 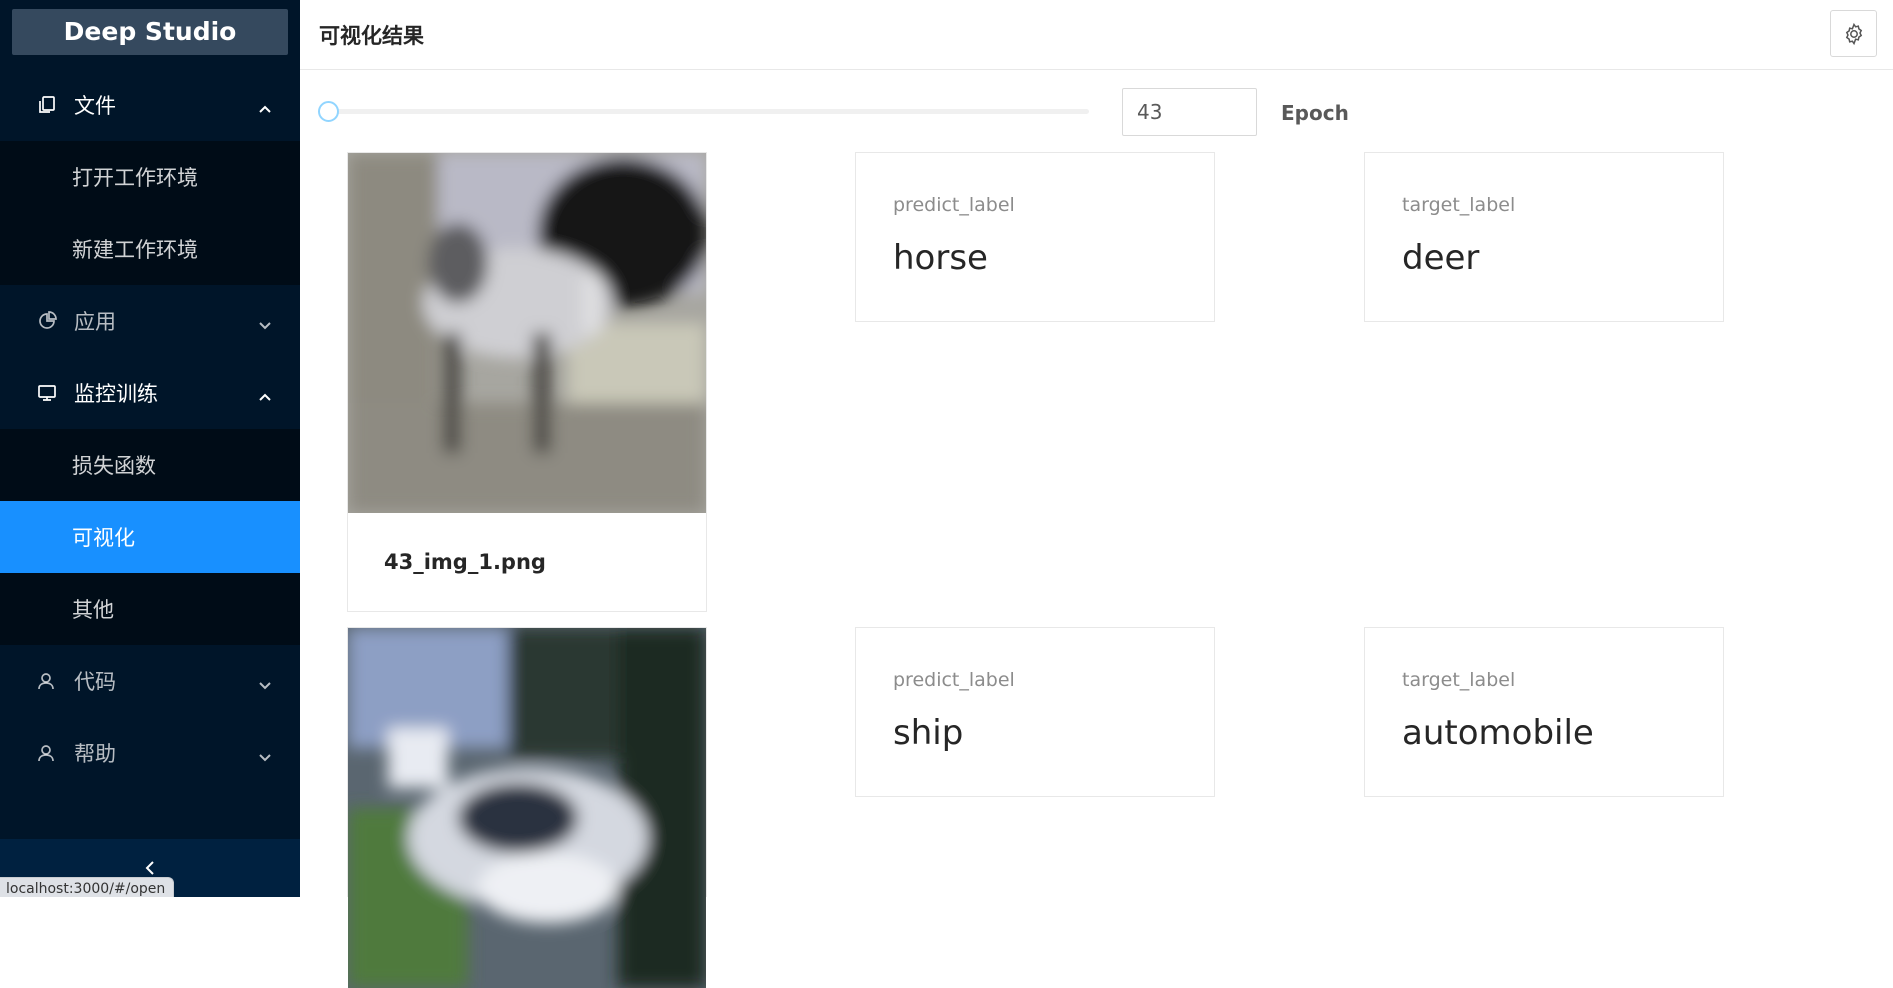 I want to click on target-label-value: deer, so click(x=1441, y=258).